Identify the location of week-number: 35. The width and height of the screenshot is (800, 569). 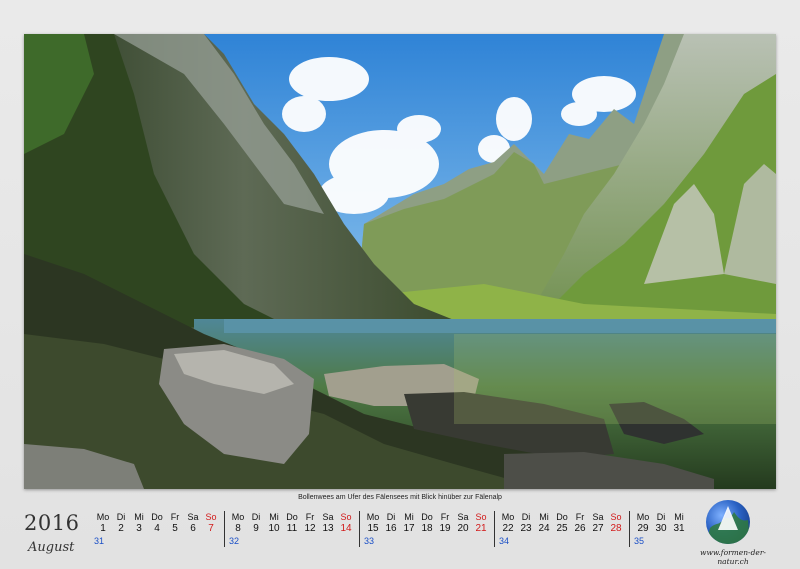
(639, 541).